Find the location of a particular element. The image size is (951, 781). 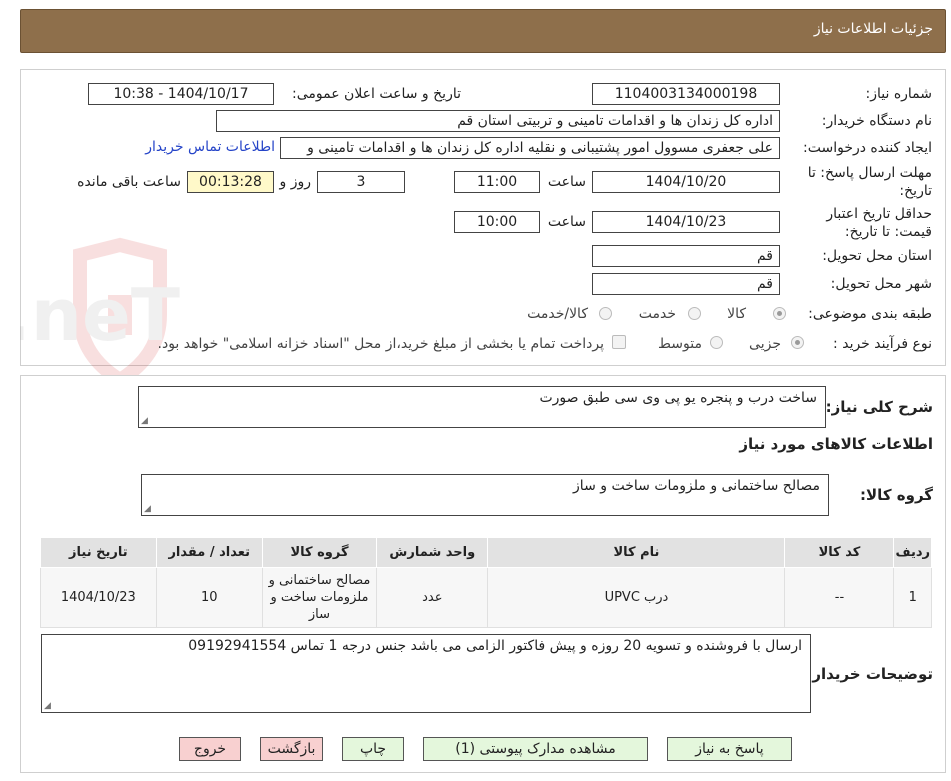

validity-label-2: قیمت: تا تاریخ: is located at coordinates (888, 232).